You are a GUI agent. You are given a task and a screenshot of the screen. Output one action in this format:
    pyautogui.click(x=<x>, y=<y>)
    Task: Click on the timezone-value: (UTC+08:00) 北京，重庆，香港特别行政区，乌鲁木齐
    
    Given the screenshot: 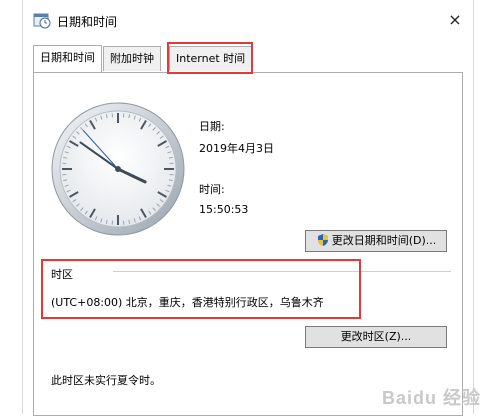 What is the action you would take?
    pyautogui.click(x=187, y=302)
    